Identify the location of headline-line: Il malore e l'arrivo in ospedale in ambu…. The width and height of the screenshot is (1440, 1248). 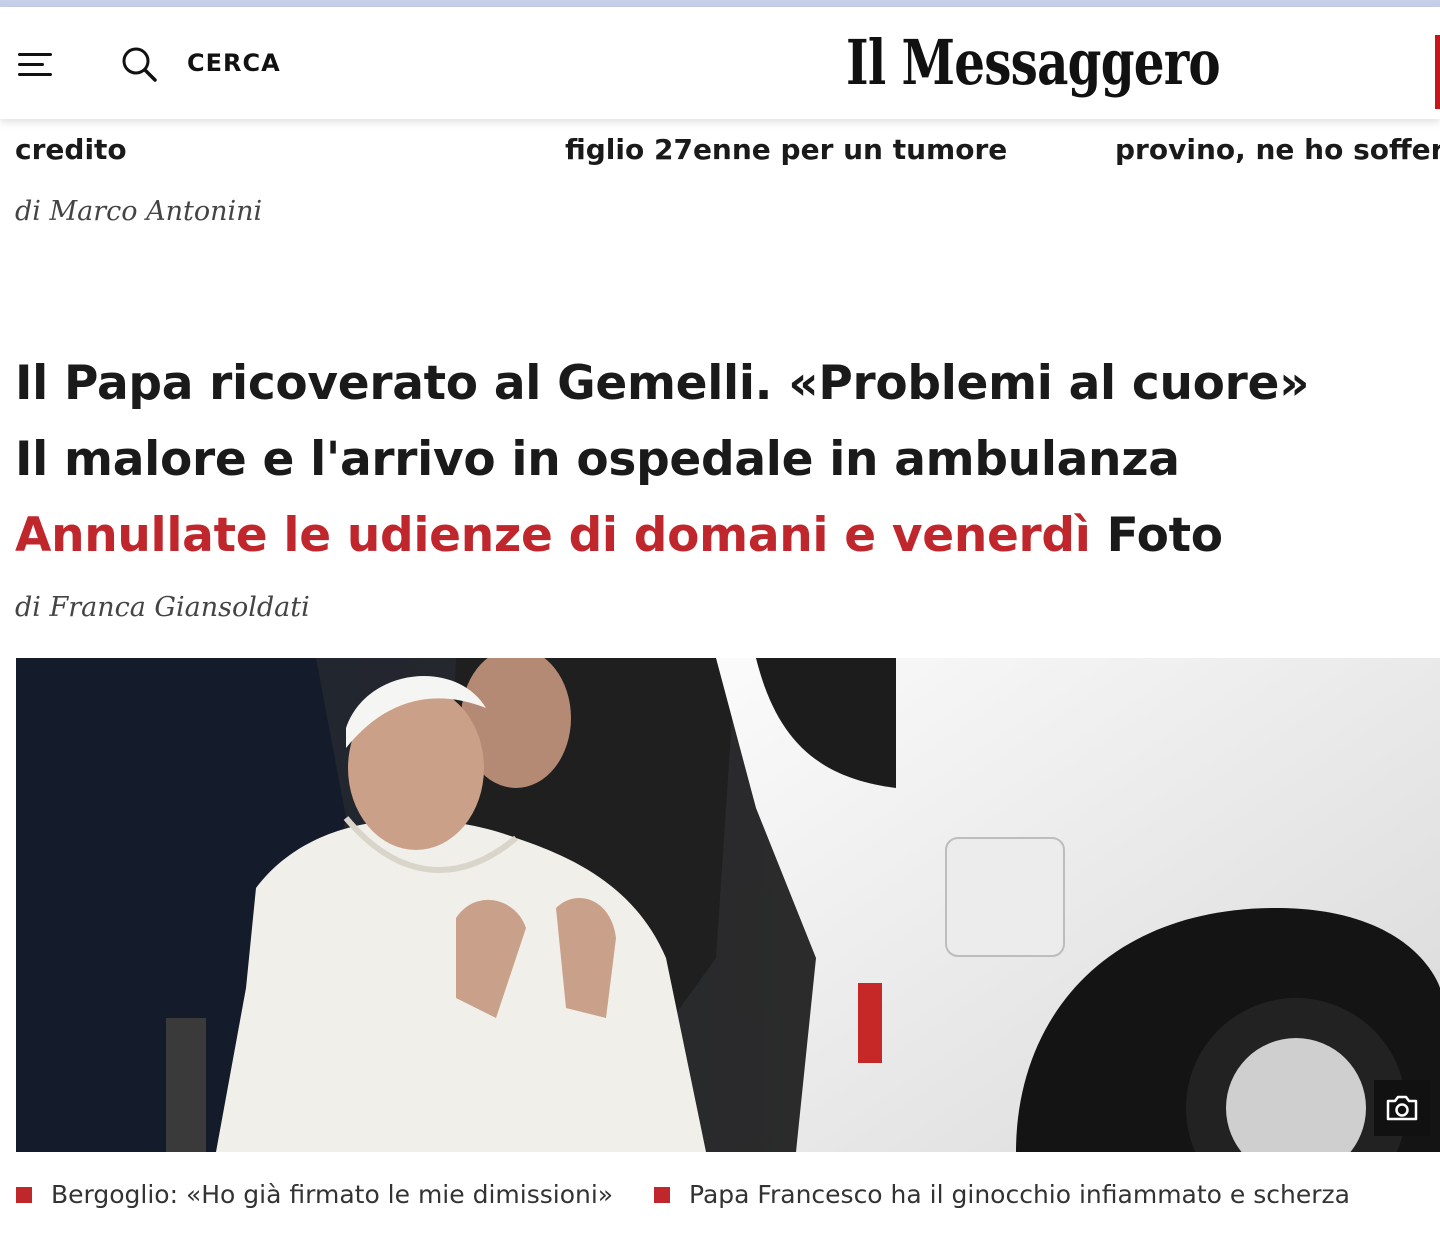
(597, 459).